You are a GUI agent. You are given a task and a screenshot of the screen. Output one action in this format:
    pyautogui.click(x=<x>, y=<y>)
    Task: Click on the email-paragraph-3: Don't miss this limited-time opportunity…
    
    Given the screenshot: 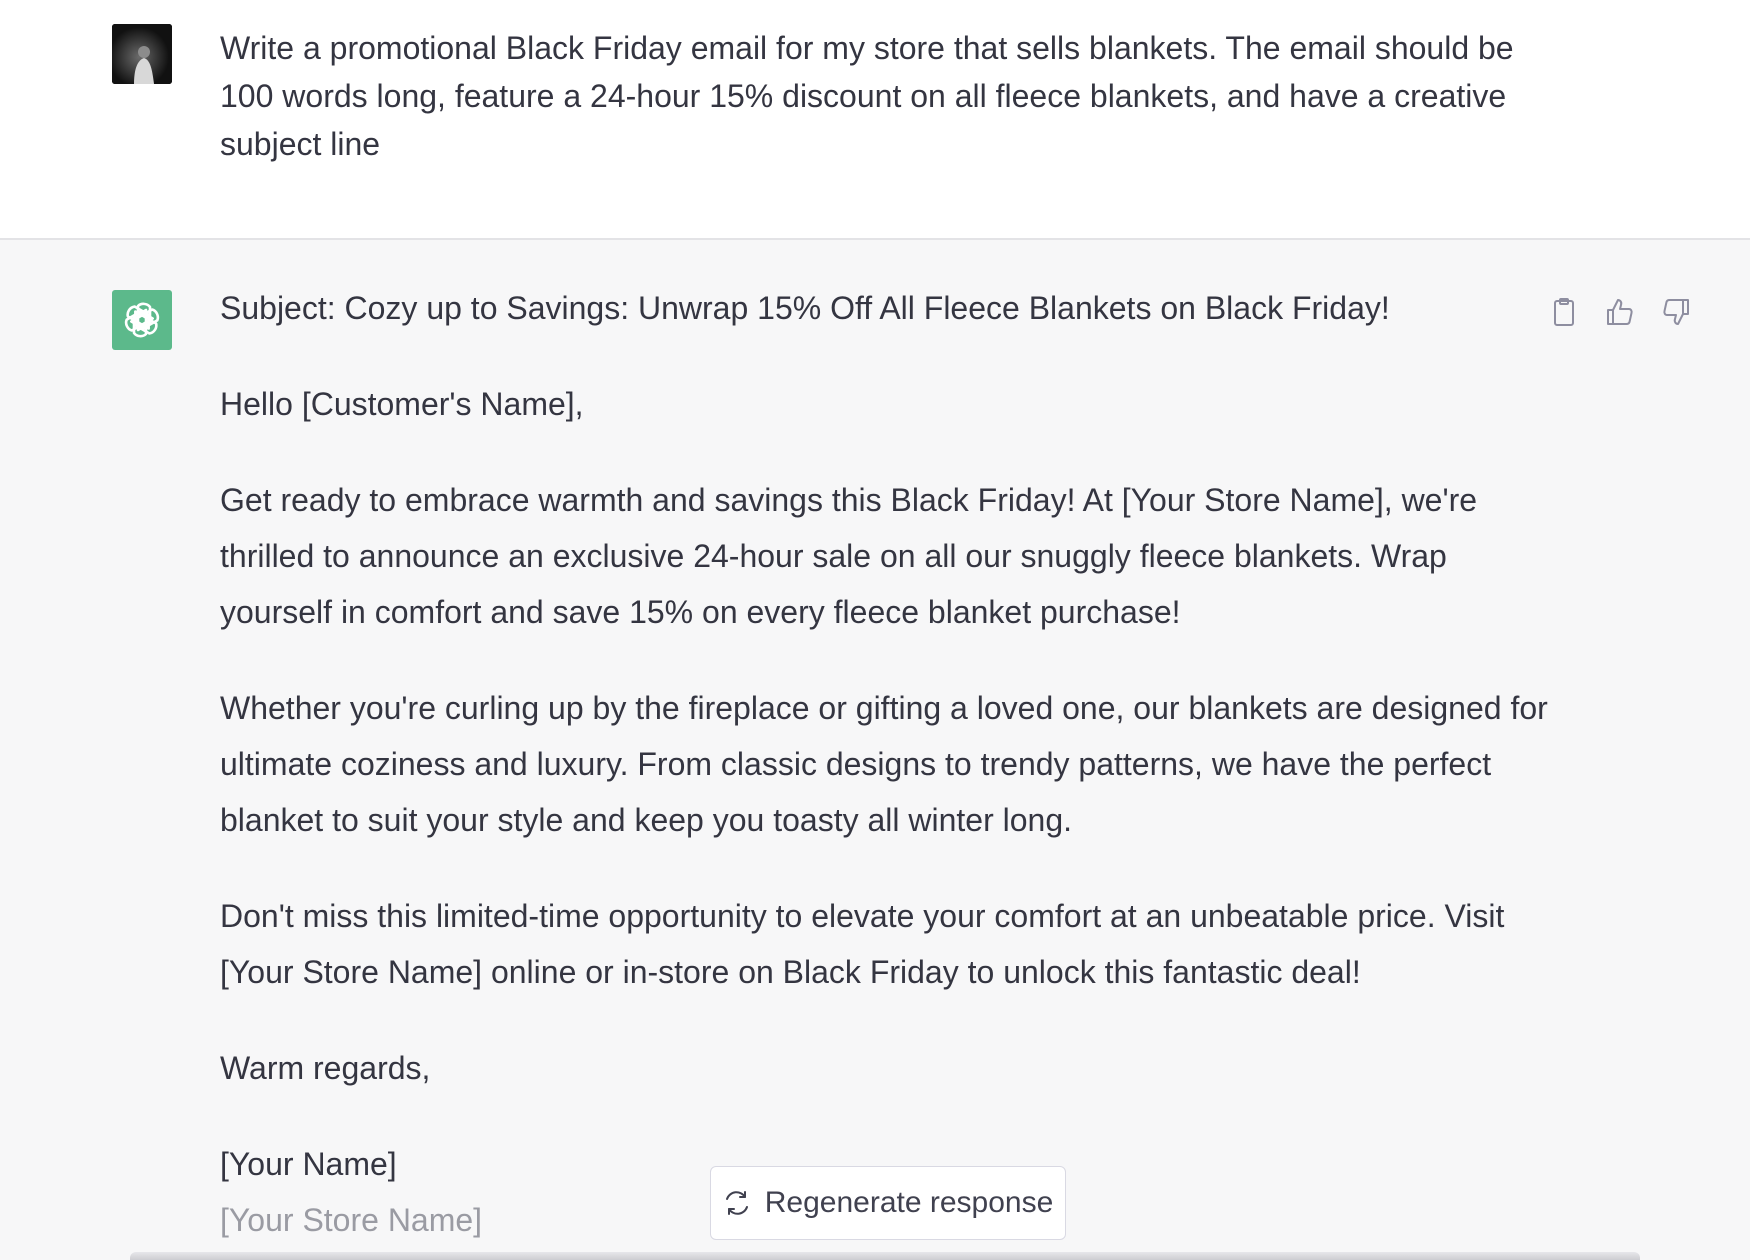 What is the action you would take?
    pyautogui.click(x=862, y=944)
    